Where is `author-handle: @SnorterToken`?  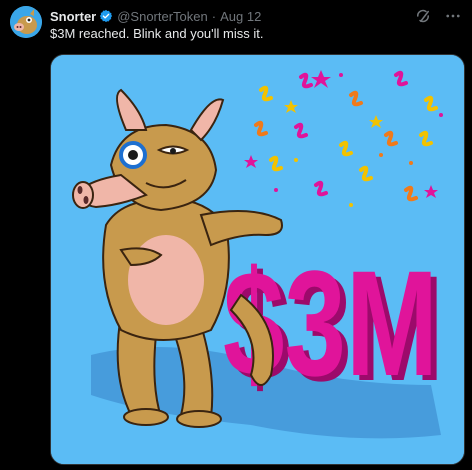
author-handle: @SnorterToken is located at coordinates (162, 16).